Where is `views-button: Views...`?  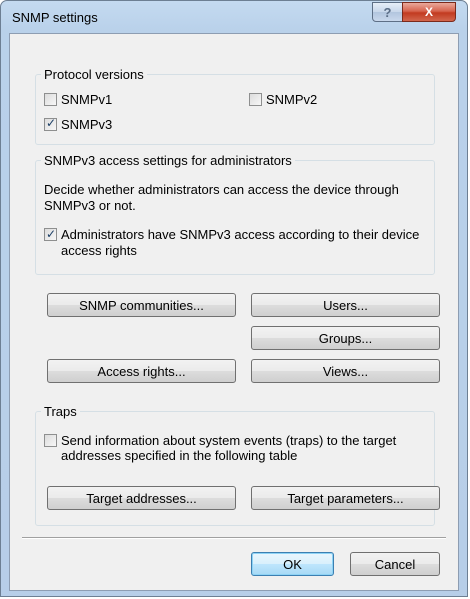
views-button: Views... is located at coordinates (345, 371).